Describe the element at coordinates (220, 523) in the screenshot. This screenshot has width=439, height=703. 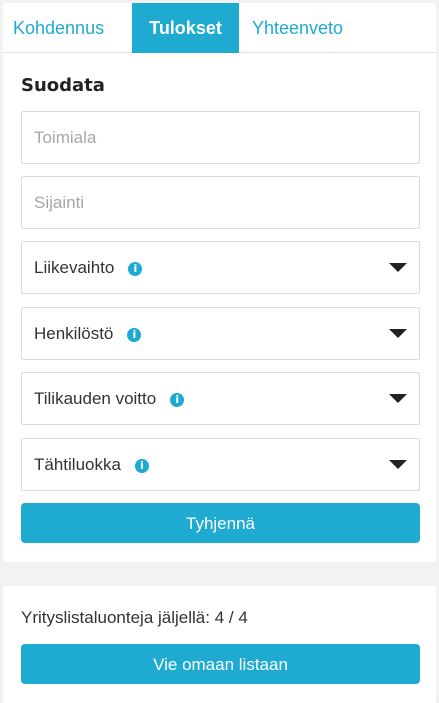
I see `clear-button: Tyhjennä` at that location.